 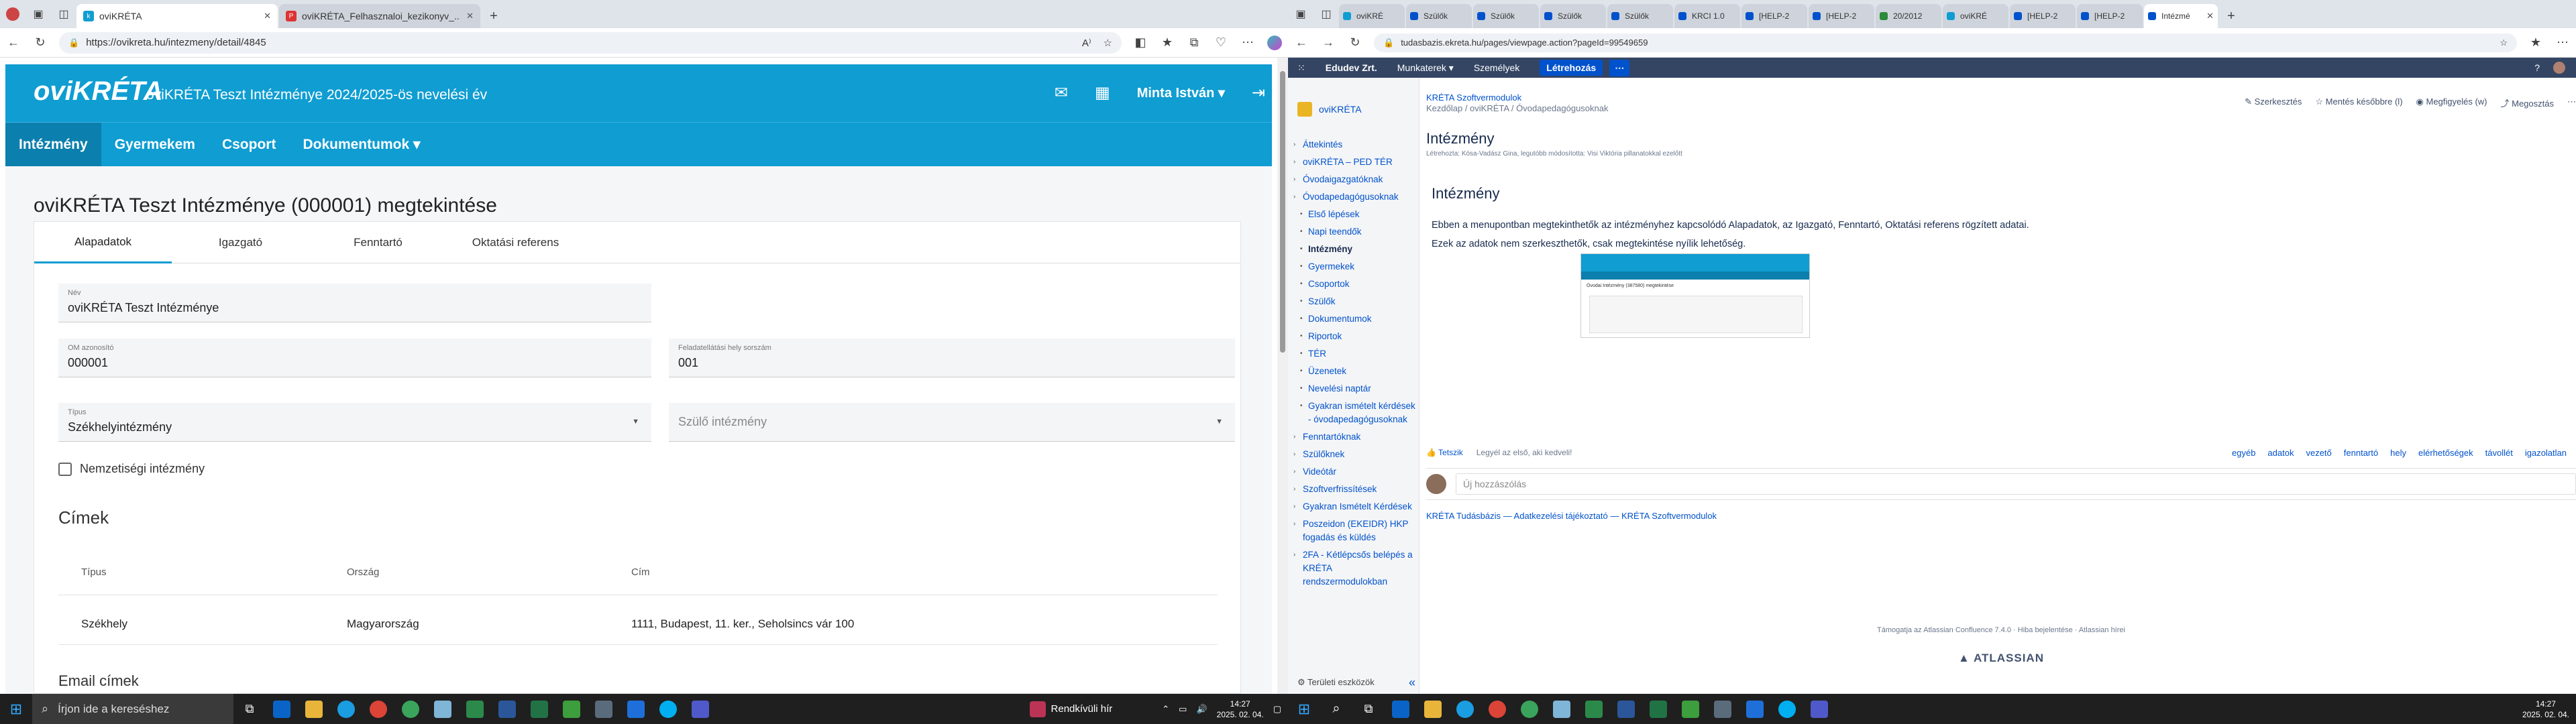 I want to click on site-number-field: Feladatellátási hely sorszám 001, so click(x=952, y=358).